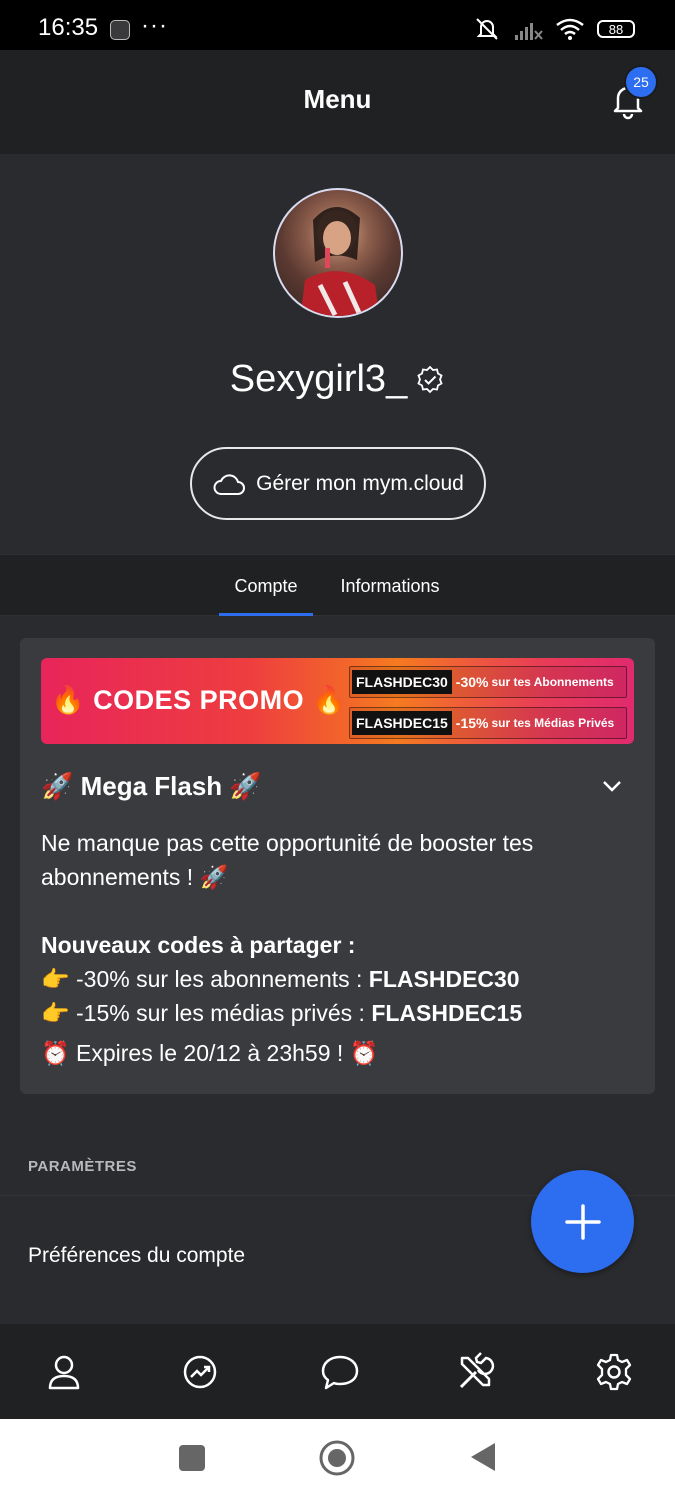  Describe the element at coordinates (199, 700) in the screenshot. I see `promo-banner-title: 🔥 CODES PROMO 🔥` at that location.